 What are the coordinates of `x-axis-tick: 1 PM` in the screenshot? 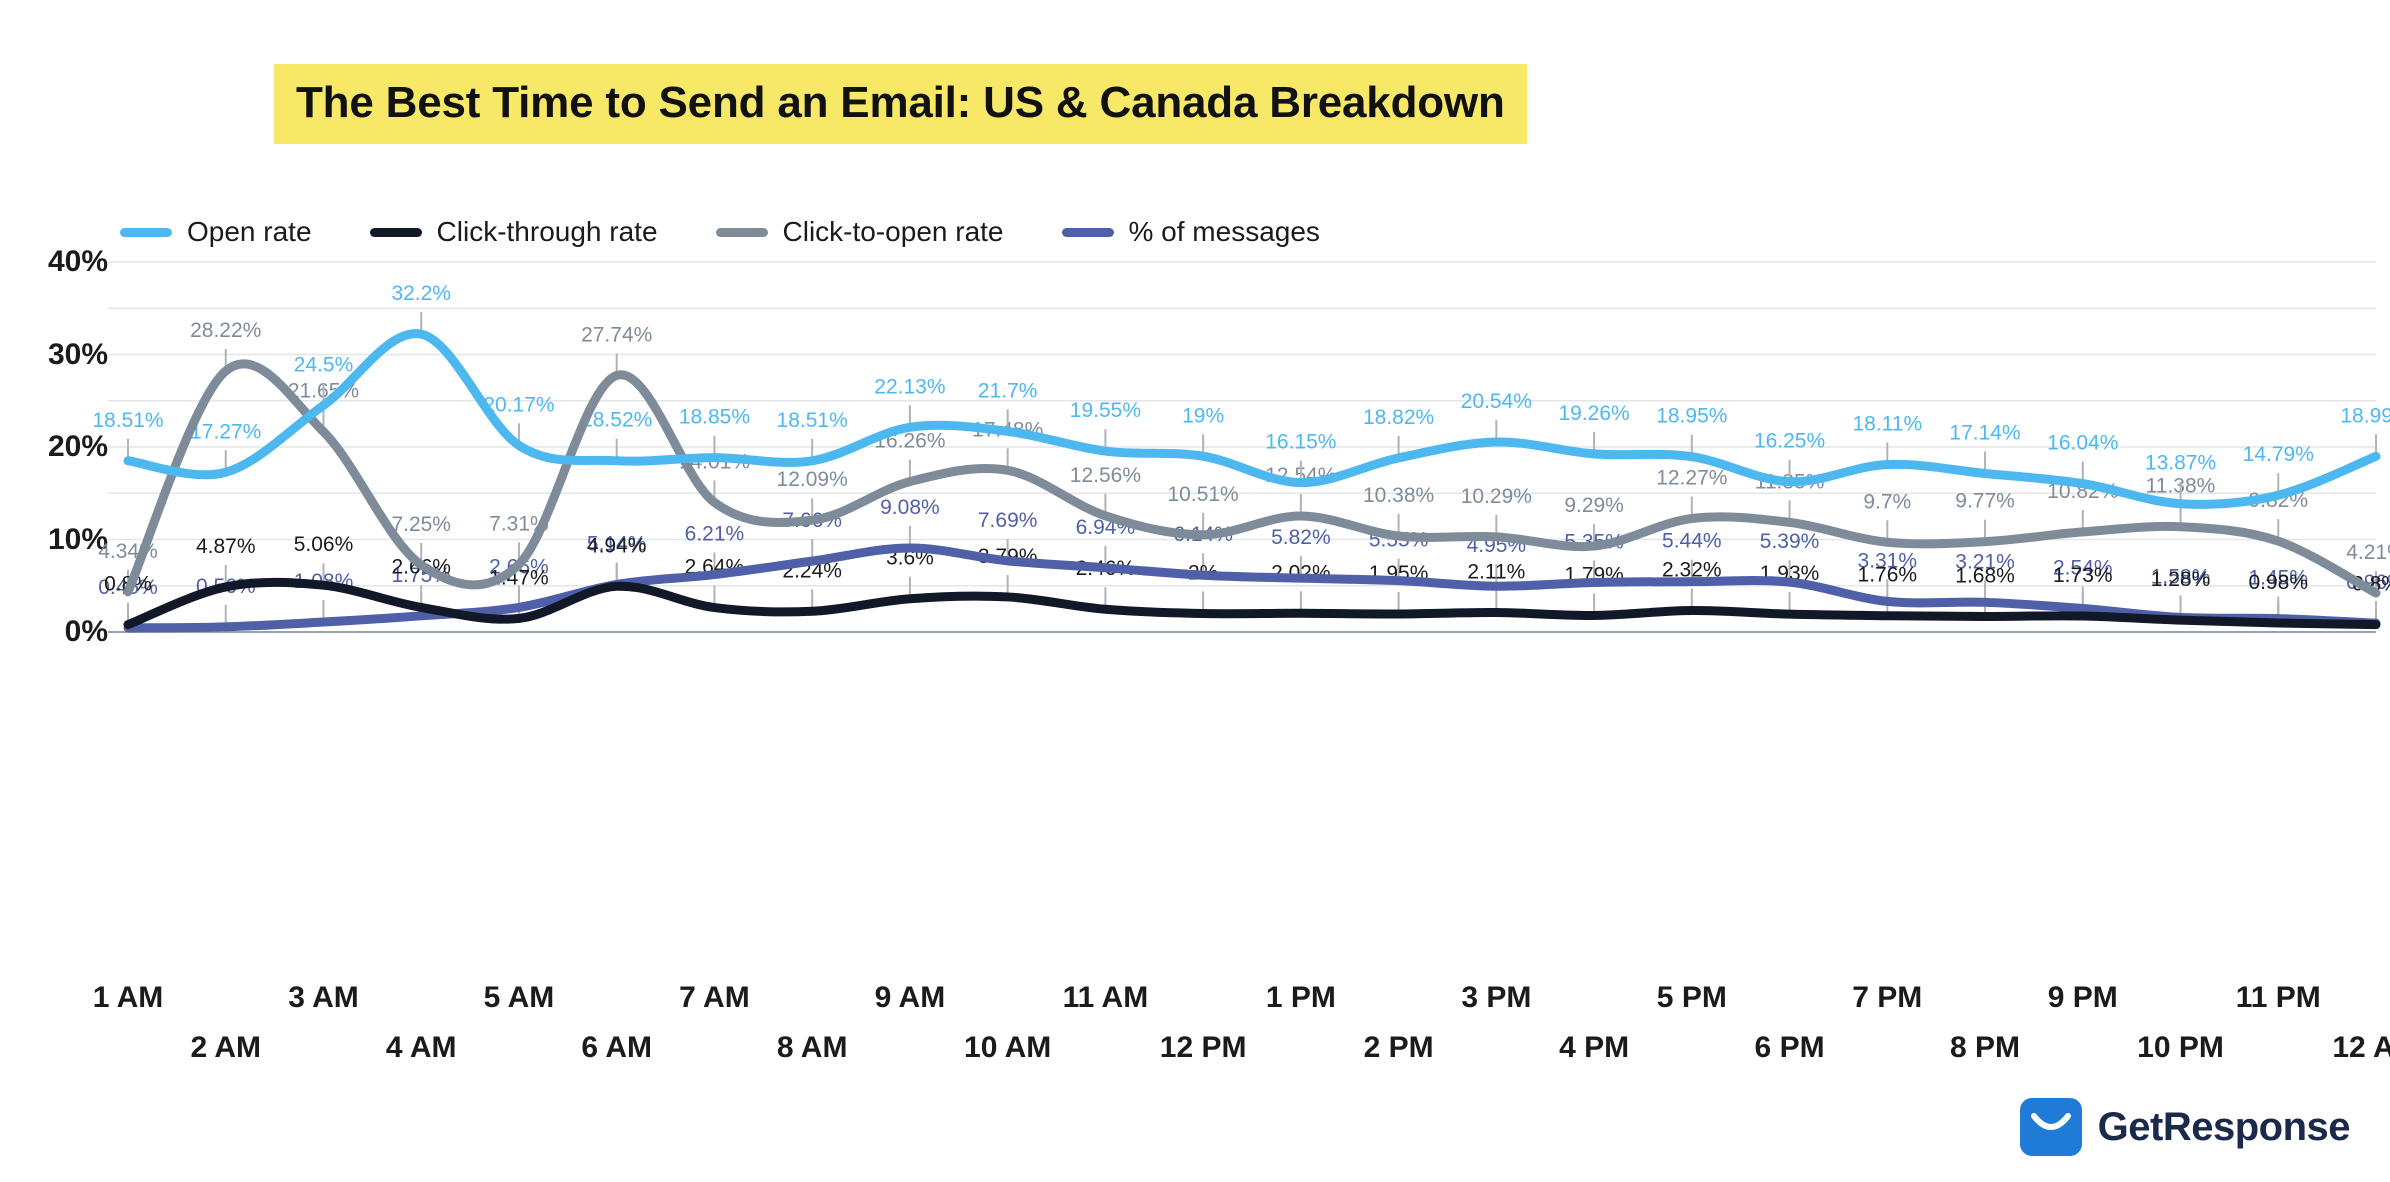 It's located at (1300, 997).